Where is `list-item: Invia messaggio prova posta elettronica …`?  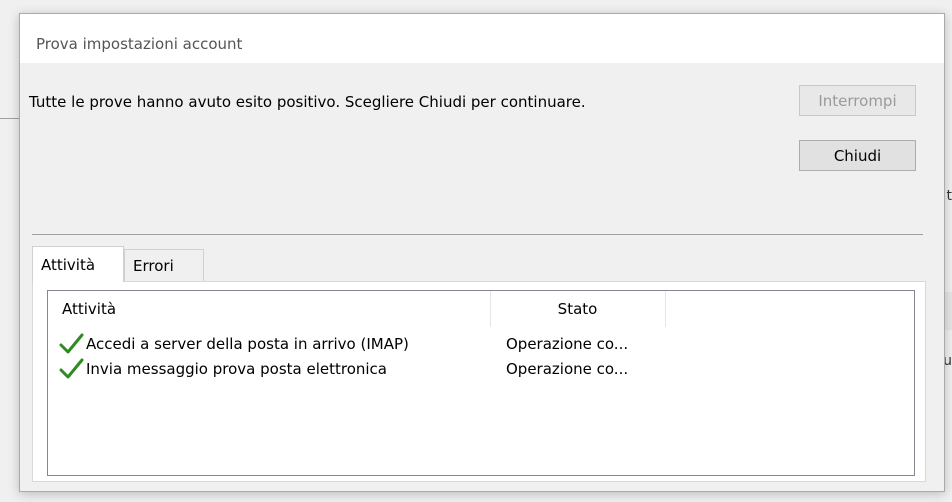 list-item: Invia messaggio prova posta elettronica … is located at coordinates (481, 368).